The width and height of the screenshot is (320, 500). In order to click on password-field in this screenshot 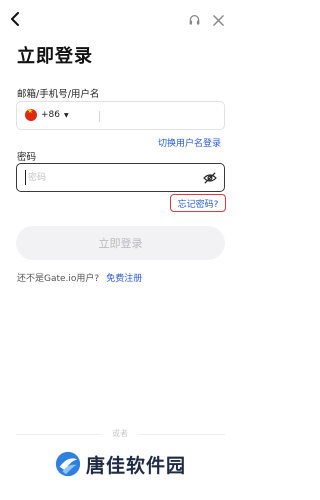, I will do `click(120, 177)`.